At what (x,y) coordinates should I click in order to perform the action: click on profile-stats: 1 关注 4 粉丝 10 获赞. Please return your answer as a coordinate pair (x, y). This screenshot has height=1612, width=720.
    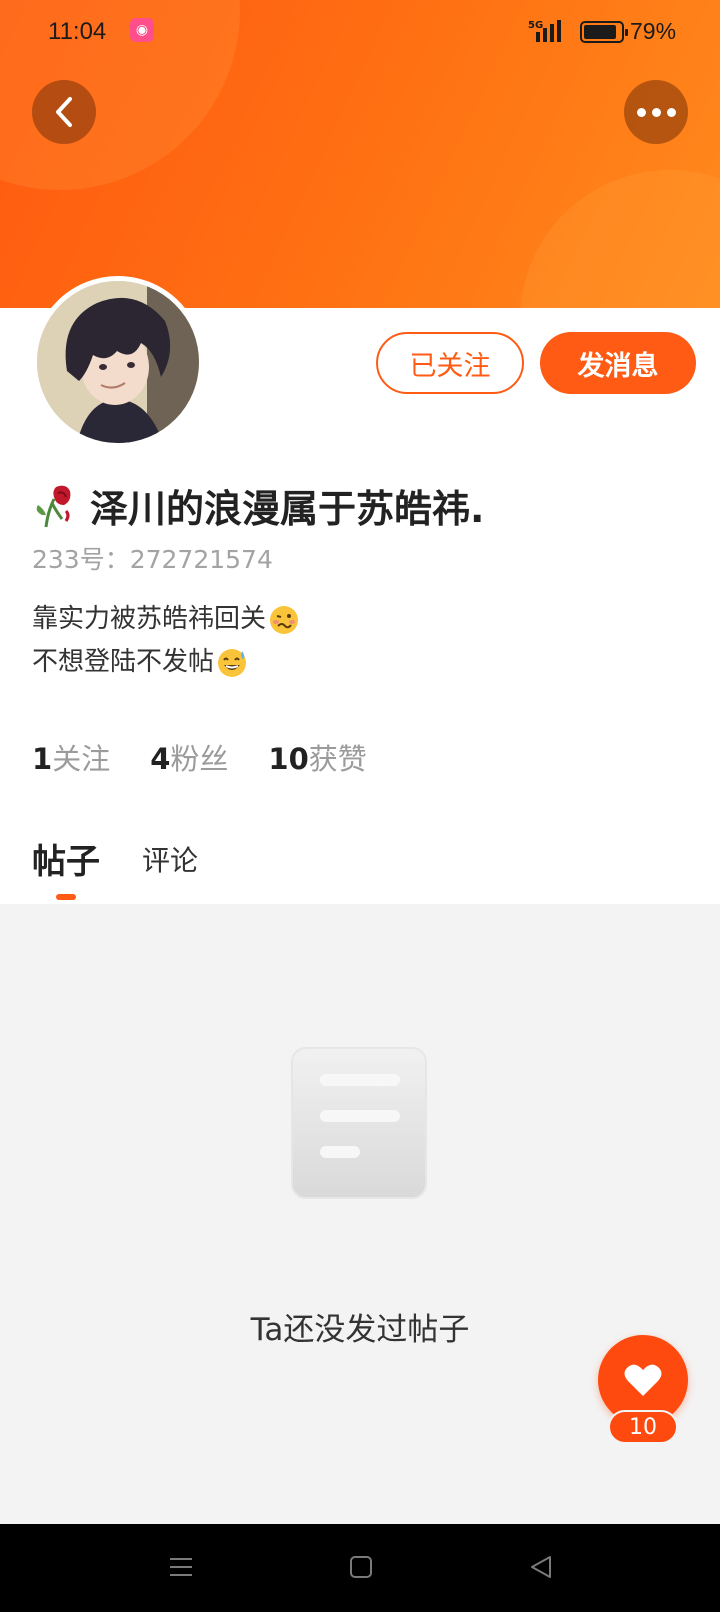
    Looking at the image, I should click on (219, 757).